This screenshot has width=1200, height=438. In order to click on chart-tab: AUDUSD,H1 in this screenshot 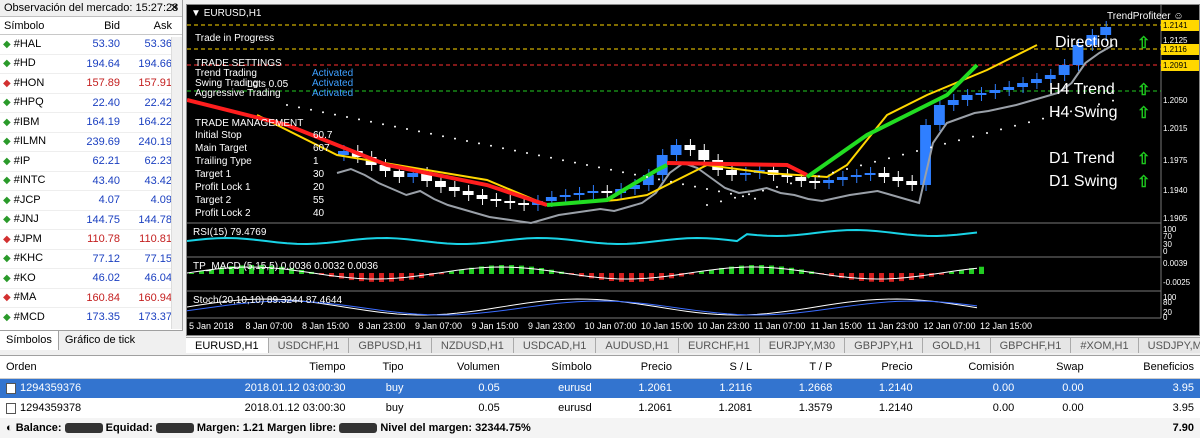, I will do `click(637, 345)`.